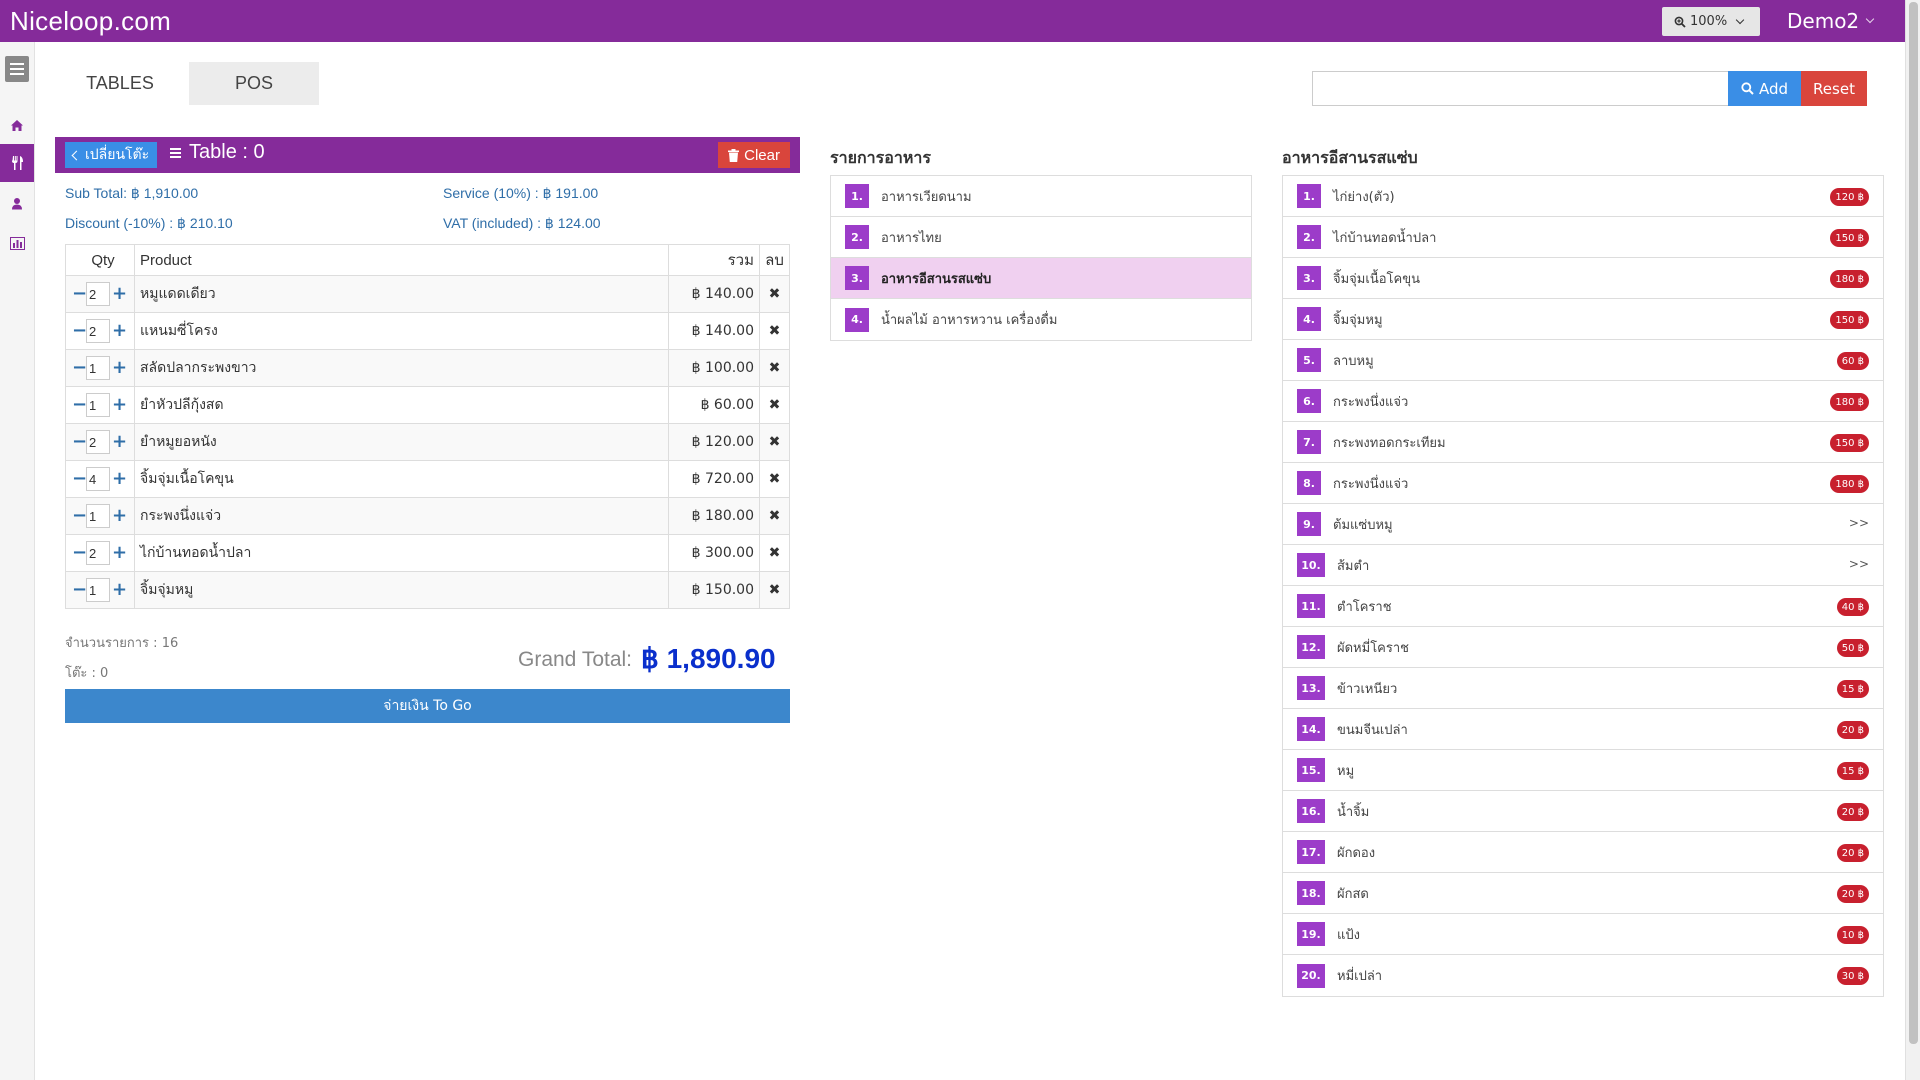 The width and height of the screenshot is (1920, 1080). I want to click on menu-item-name: ส้มตำ, so click(1353, 566).